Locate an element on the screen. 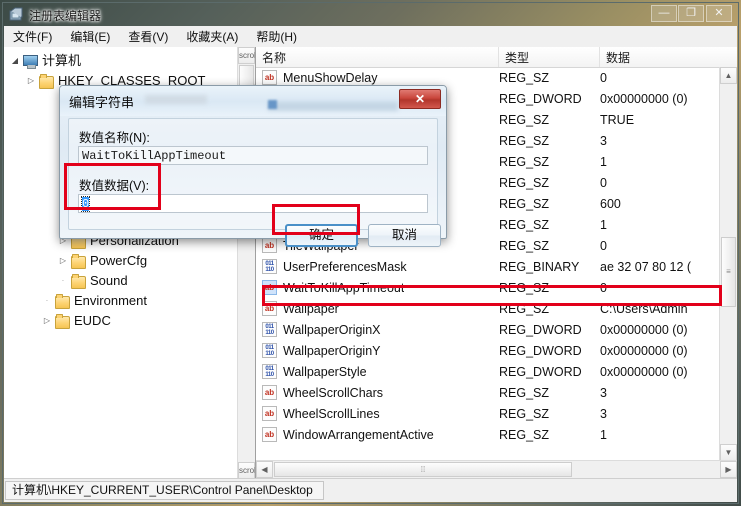  table-row: ab WheelScrollChars REG_SZ 3 is located at coordinates (488, 392).